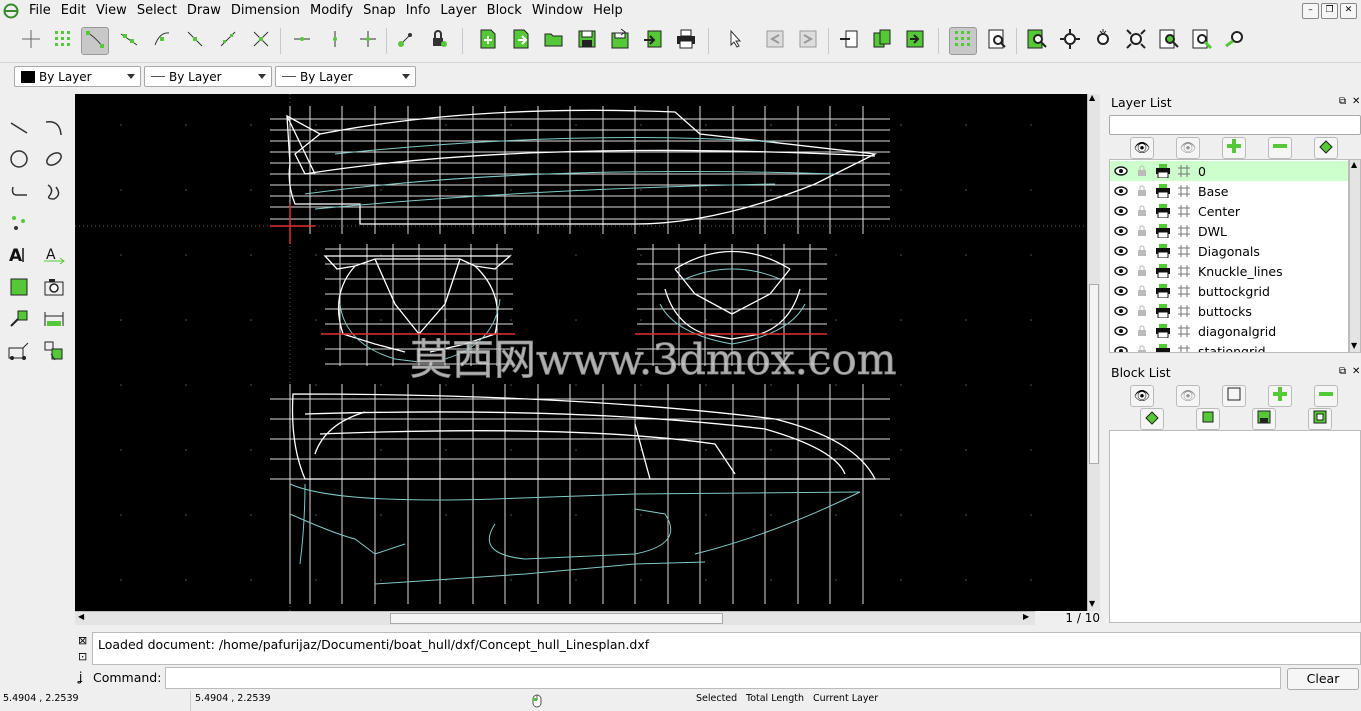  Describe the element at coordinates (1355, 256) in the screenshot. I see `layer-list-scrollbar: ▲ ▼` at that location.